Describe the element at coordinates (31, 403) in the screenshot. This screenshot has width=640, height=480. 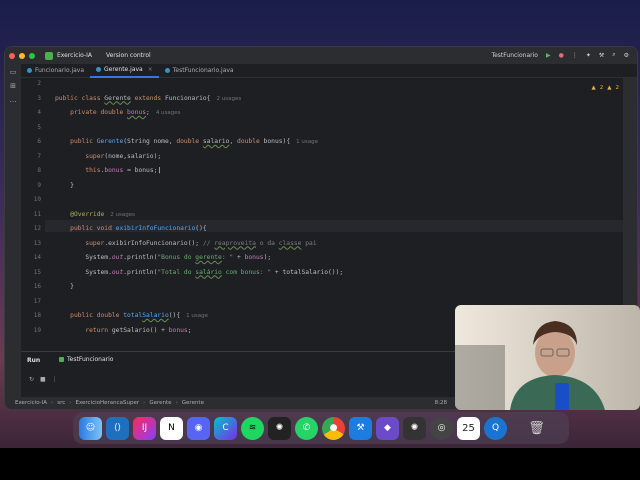
I see `breadcrumb-item: Exercicio-IA` at that location.